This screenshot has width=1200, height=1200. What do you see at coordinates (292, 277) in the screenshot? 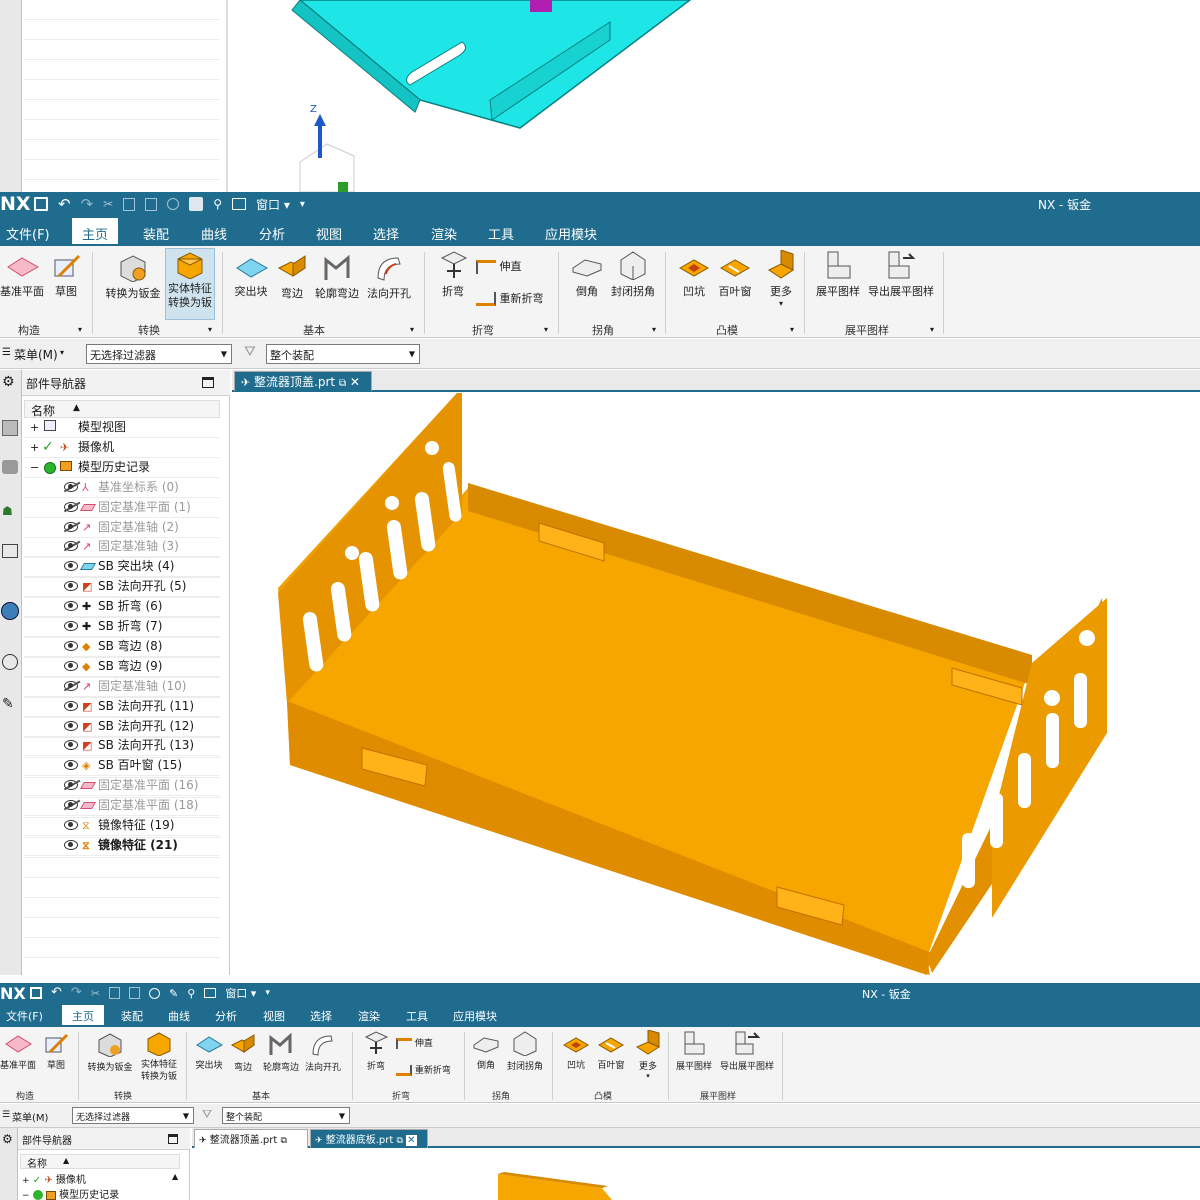
I see `flange-button: 弯边` at bounding box center [292, 277].